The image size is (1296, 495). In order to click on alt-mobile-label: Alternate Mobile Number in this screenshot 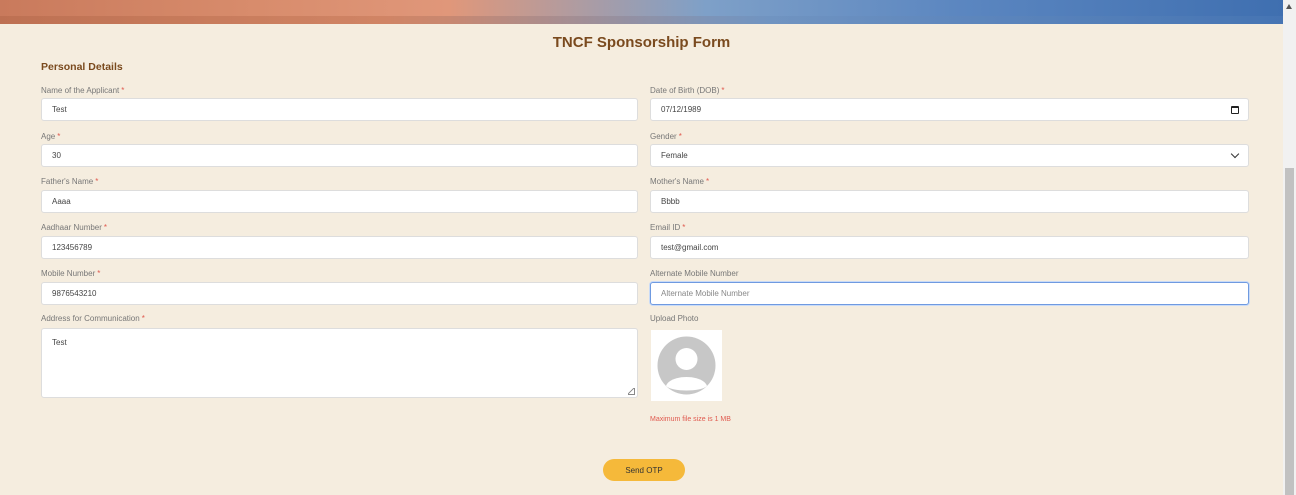, I will do `click(694, 273)`.